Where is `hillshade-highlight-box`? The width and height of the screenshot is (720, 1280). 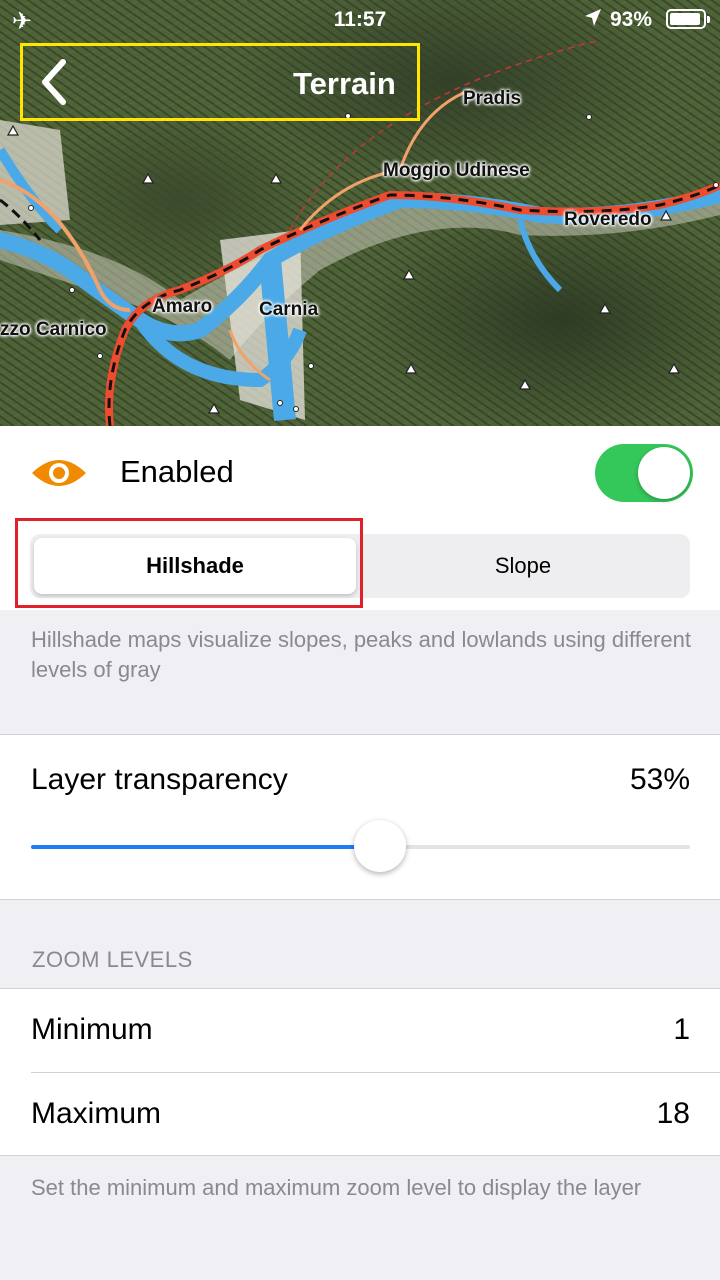
hillshade-highlight-box is located at coordinates (189, 563).